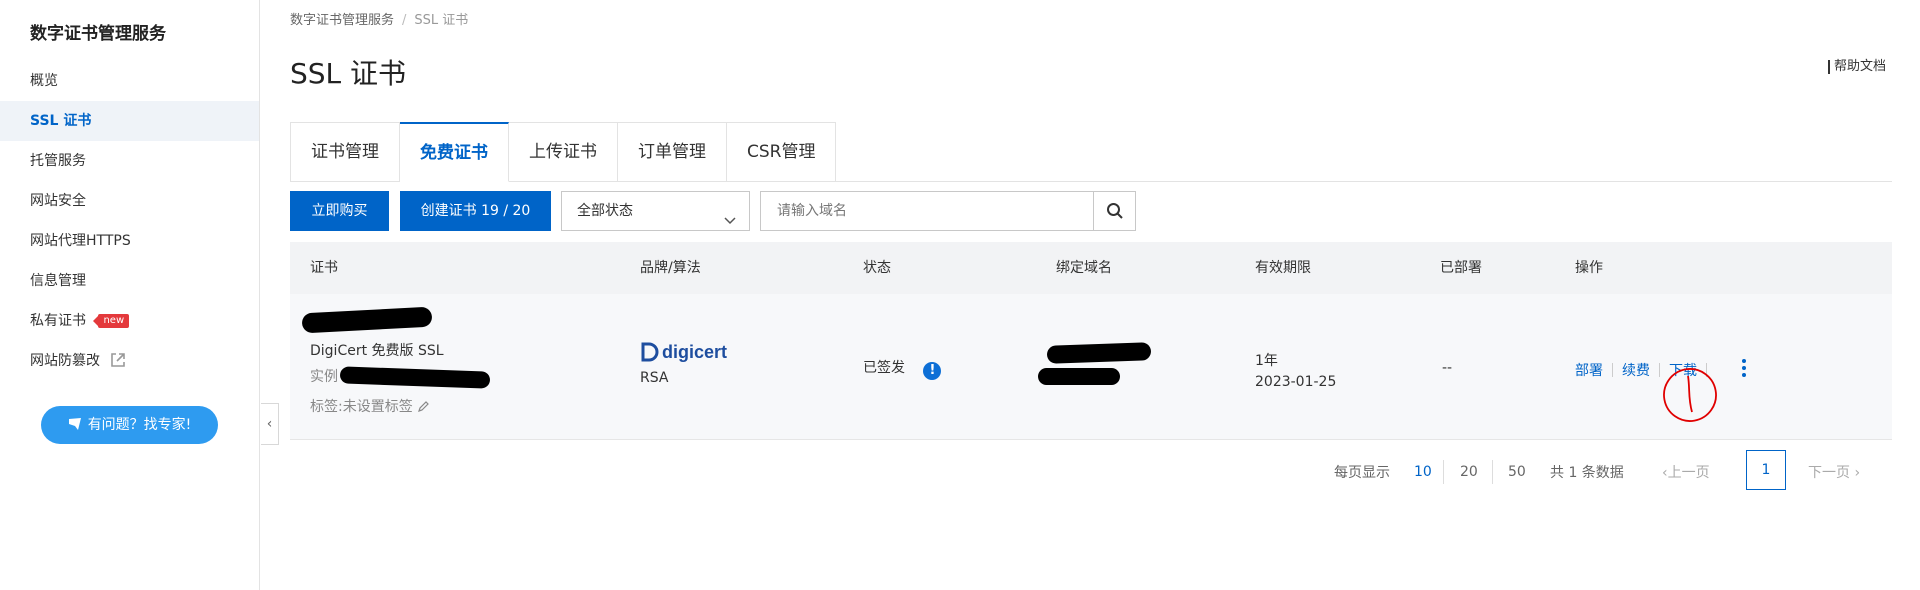 Image resolution: width=1920 pixels, height=590 pixels. I want to click on brand-text: digicert, so click(694, 352).